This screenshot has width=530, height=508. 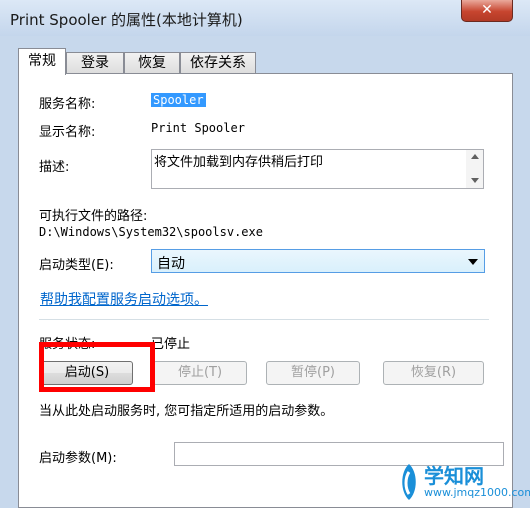 I want to click on service-status-value: 已停止, so click(x=171, y=344).